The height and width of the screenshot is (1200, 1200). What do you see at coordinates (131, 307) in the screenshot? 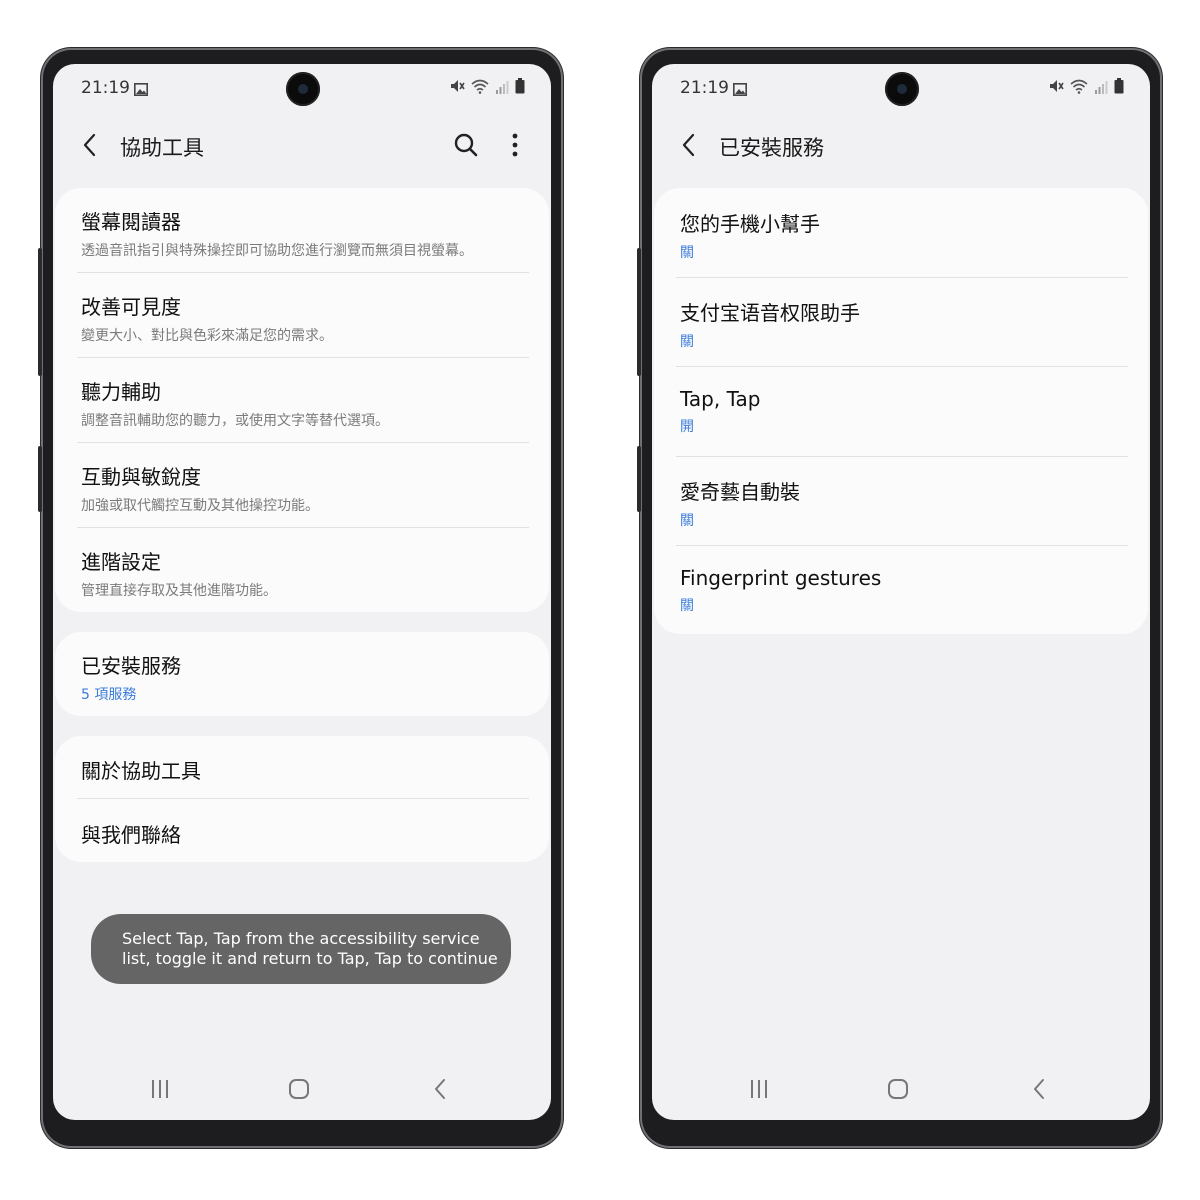
I see `item-title: 改善可見度` at bounding box center [131, 307].